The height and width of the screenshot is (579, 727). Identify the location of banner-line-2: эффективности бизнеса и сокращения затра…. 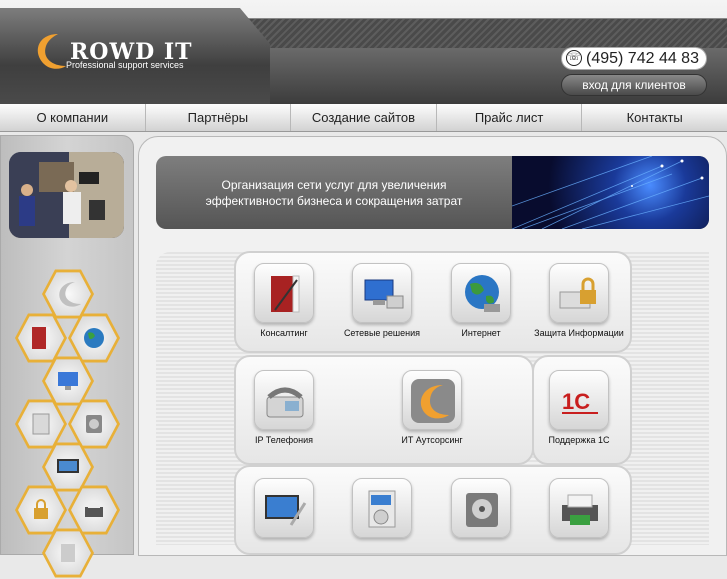
(334, 200).